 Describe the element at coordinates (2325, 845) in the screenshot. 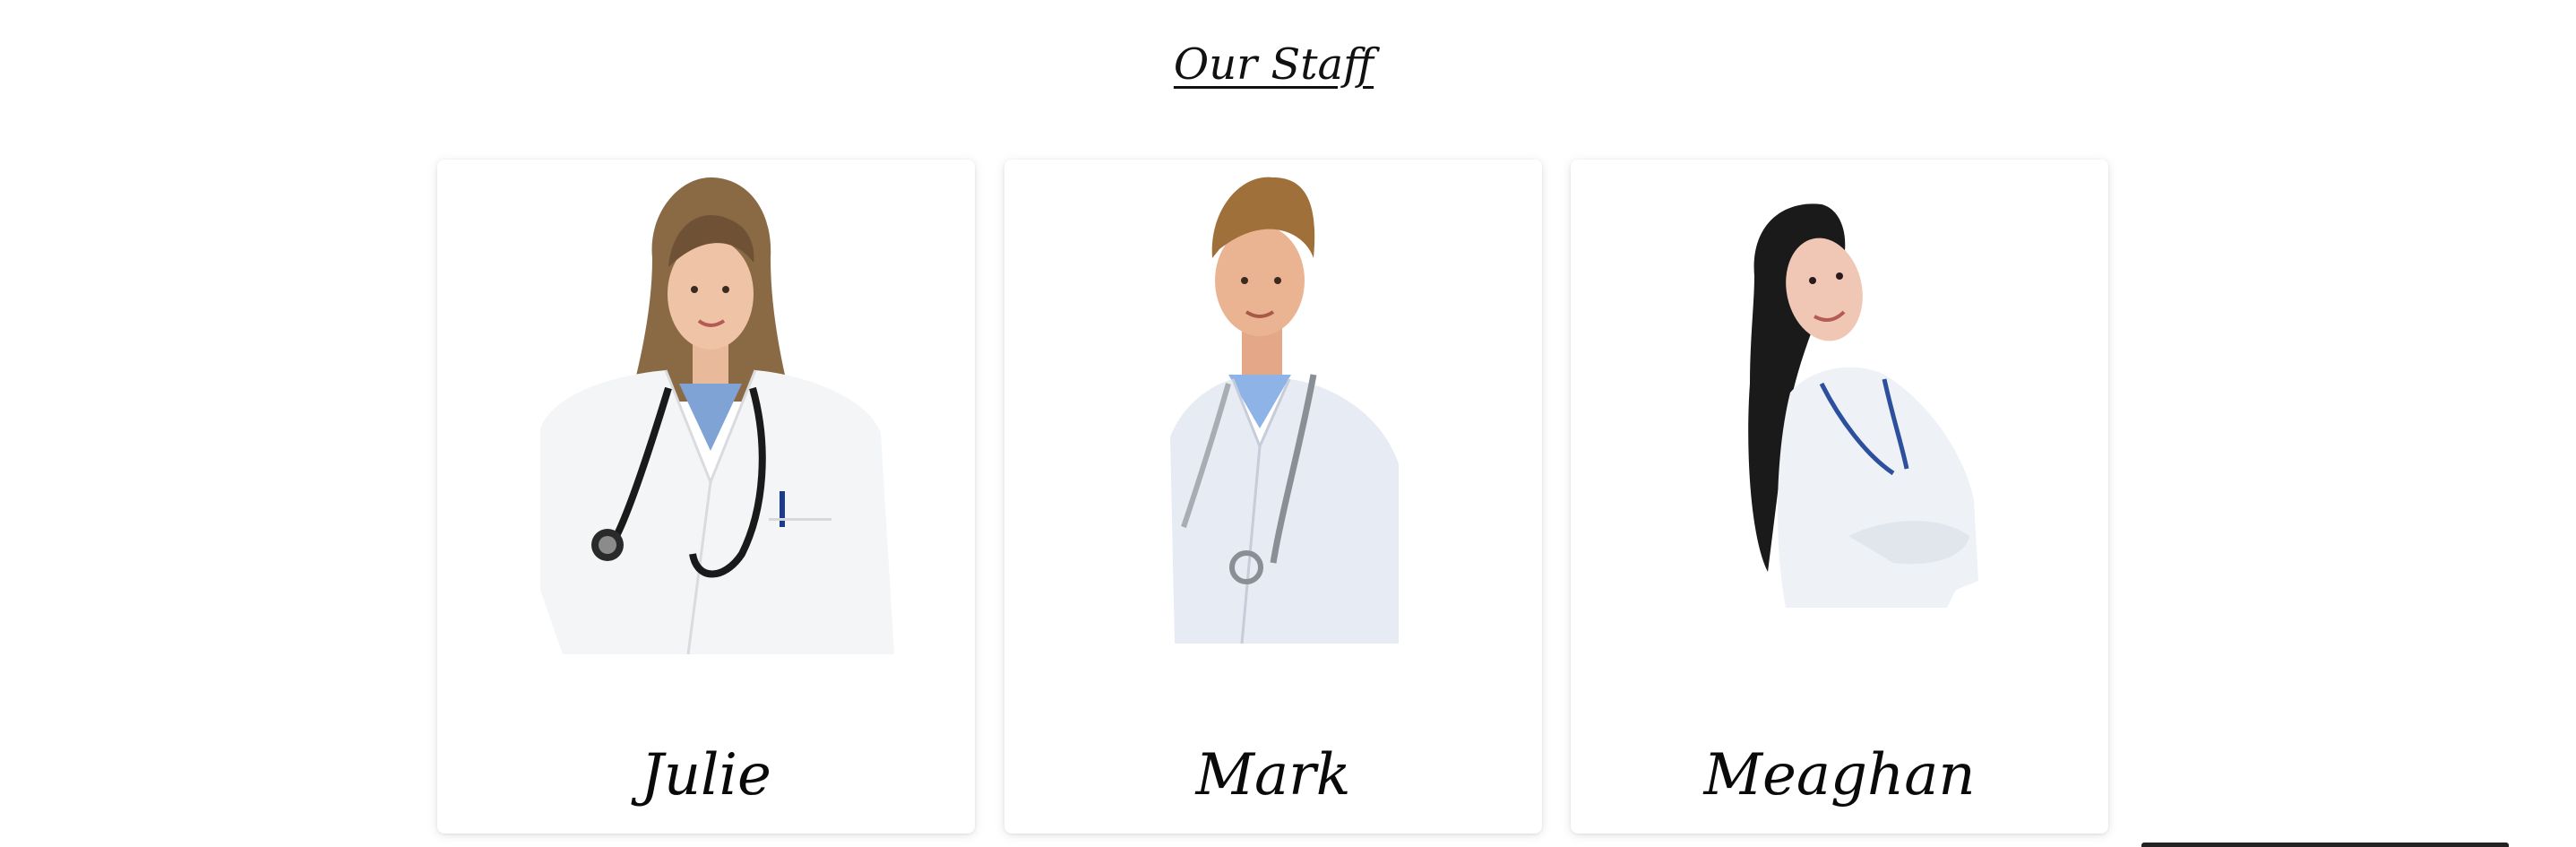

I see `scroll-indicator` at that location.